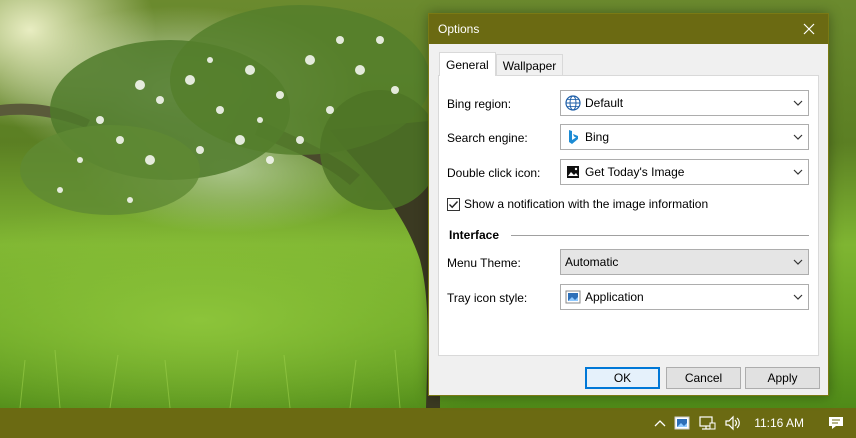  I want to click on double-click-icon-select: Get Today's Image, so click(684, 172).